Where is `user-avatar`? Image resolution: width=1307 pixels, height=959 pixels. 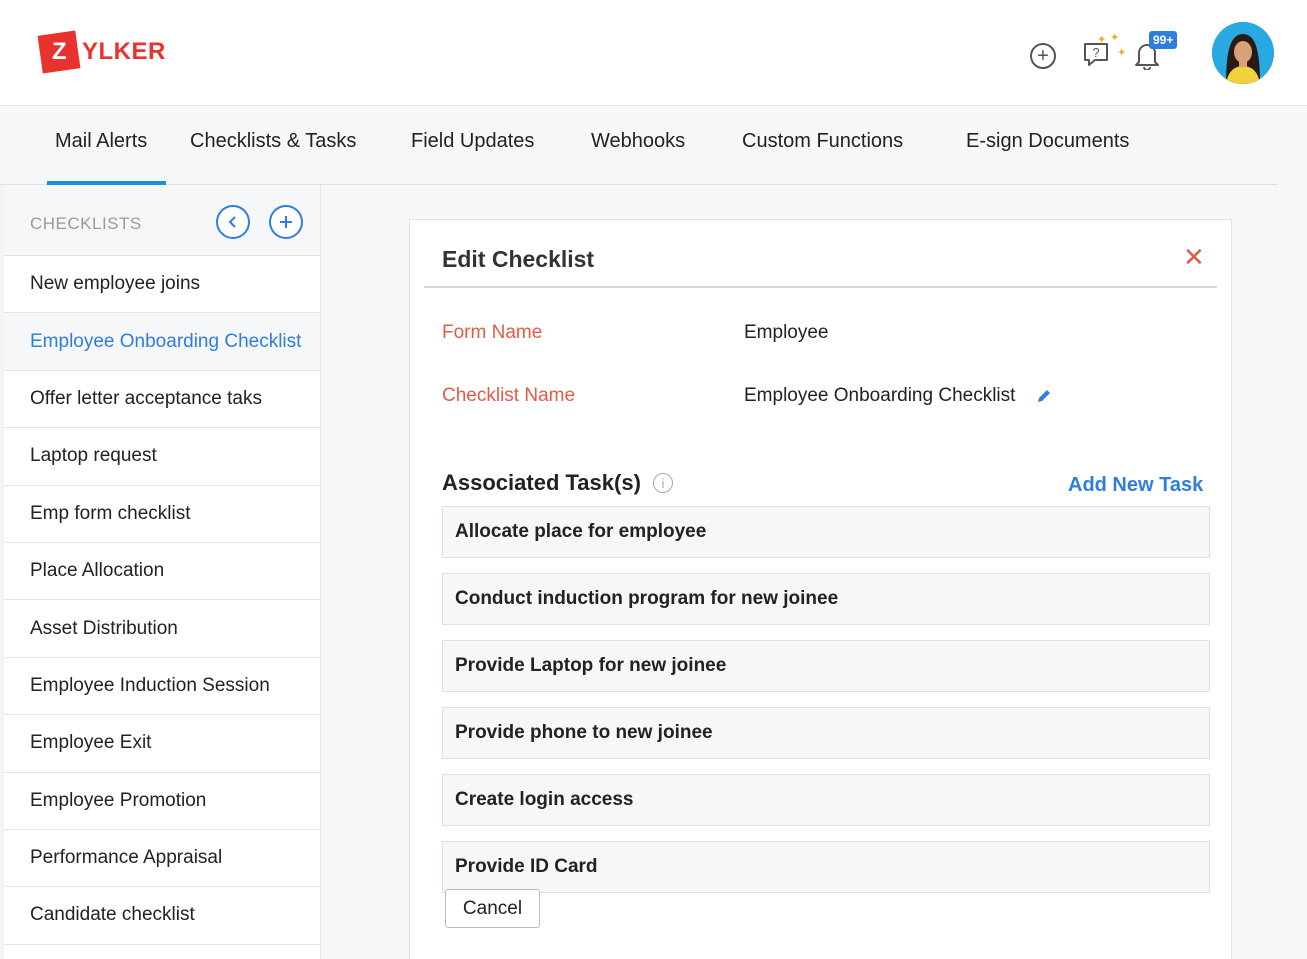
user-avatar is located at coordinates (1243, 53).